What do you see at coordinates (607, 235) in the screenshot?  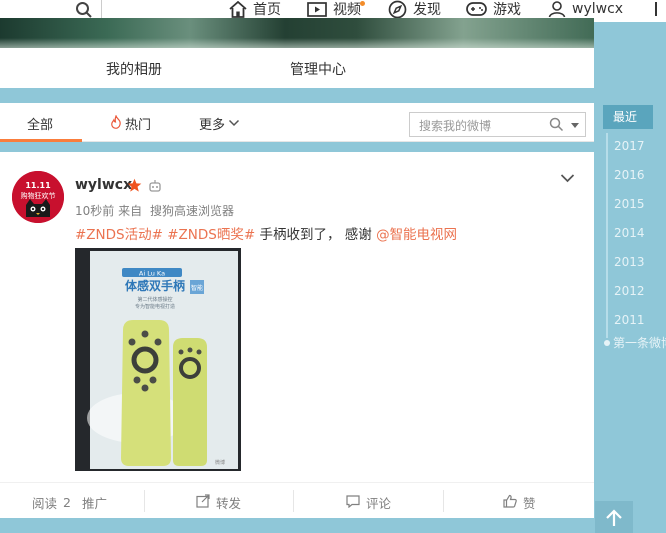 I see `timeline-line` at bounding box center [607, 235].